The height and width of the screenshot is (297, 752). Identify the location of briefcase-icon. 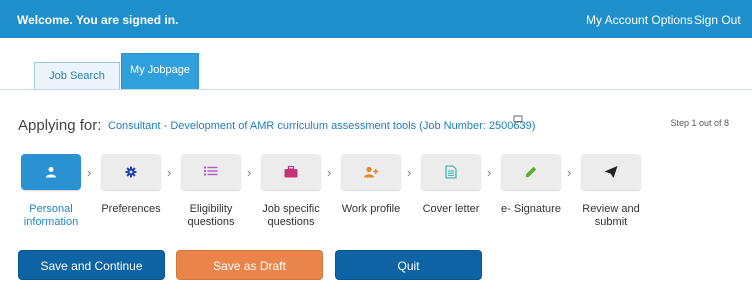
(291, 172).